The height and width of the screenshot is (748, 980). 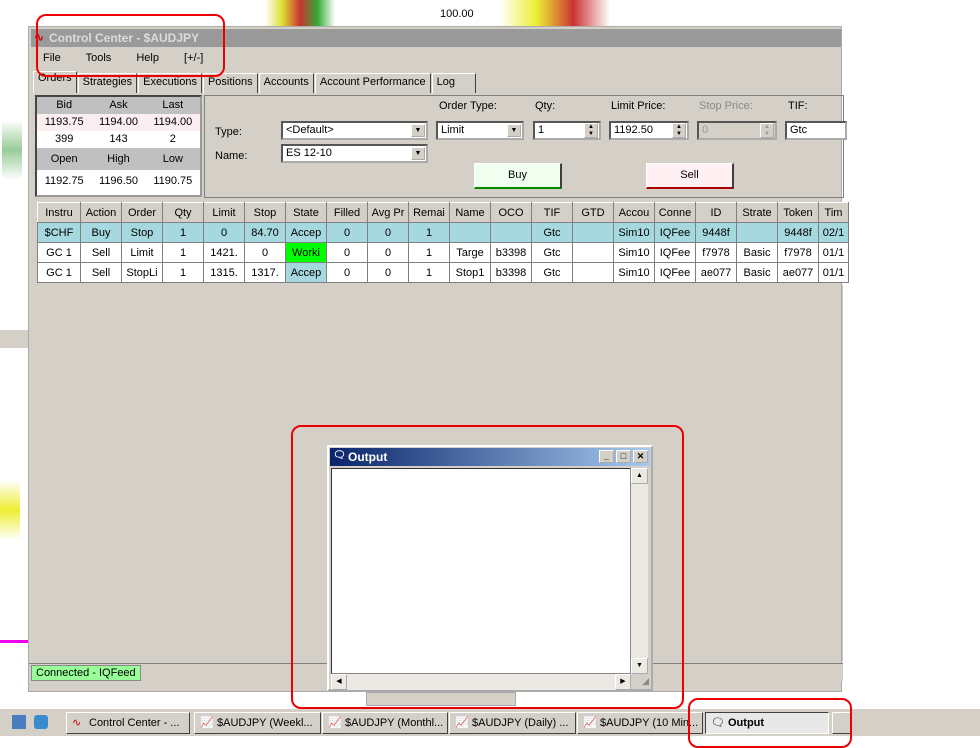 I want to click on stop-price-value: 0, so click(x=705, y=130).